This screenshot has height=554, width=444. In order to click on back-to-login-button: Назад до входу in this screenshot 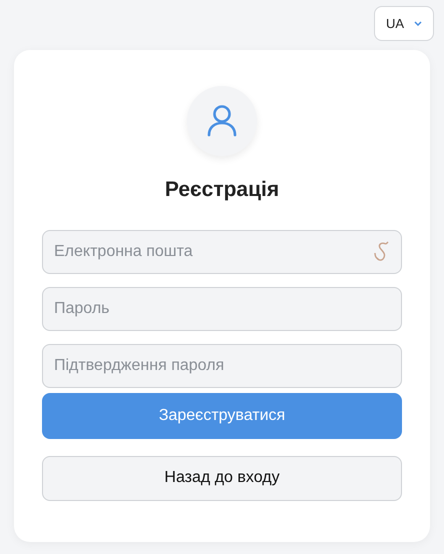, I will do `click(222, 478)`.